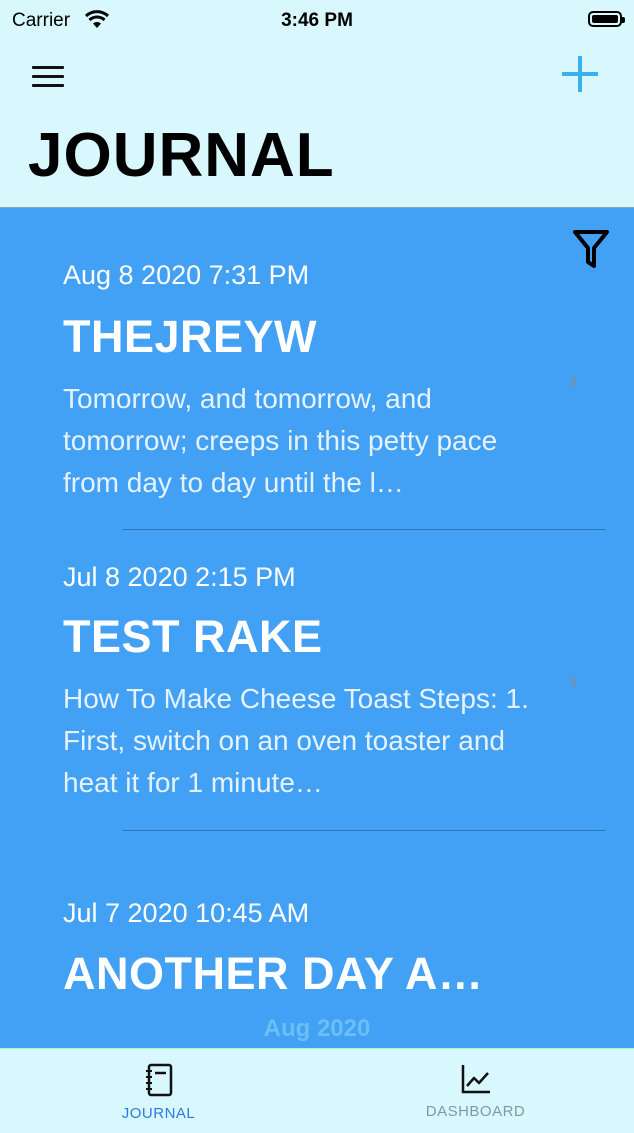  Describe the element at coordinates (190, 336) in the screenshot. I see `entry-title: THEJREYW` at that location.